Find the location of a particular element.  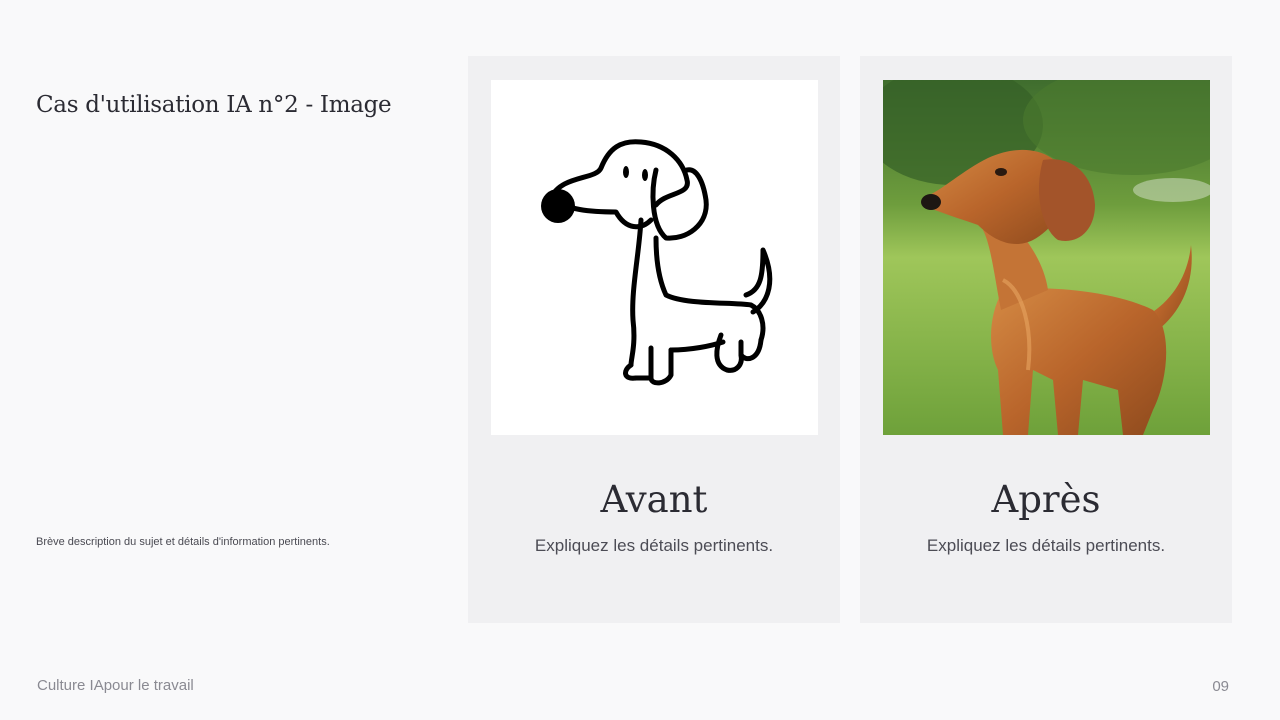

dachshund-photo is located at coordinates (1046, 257).